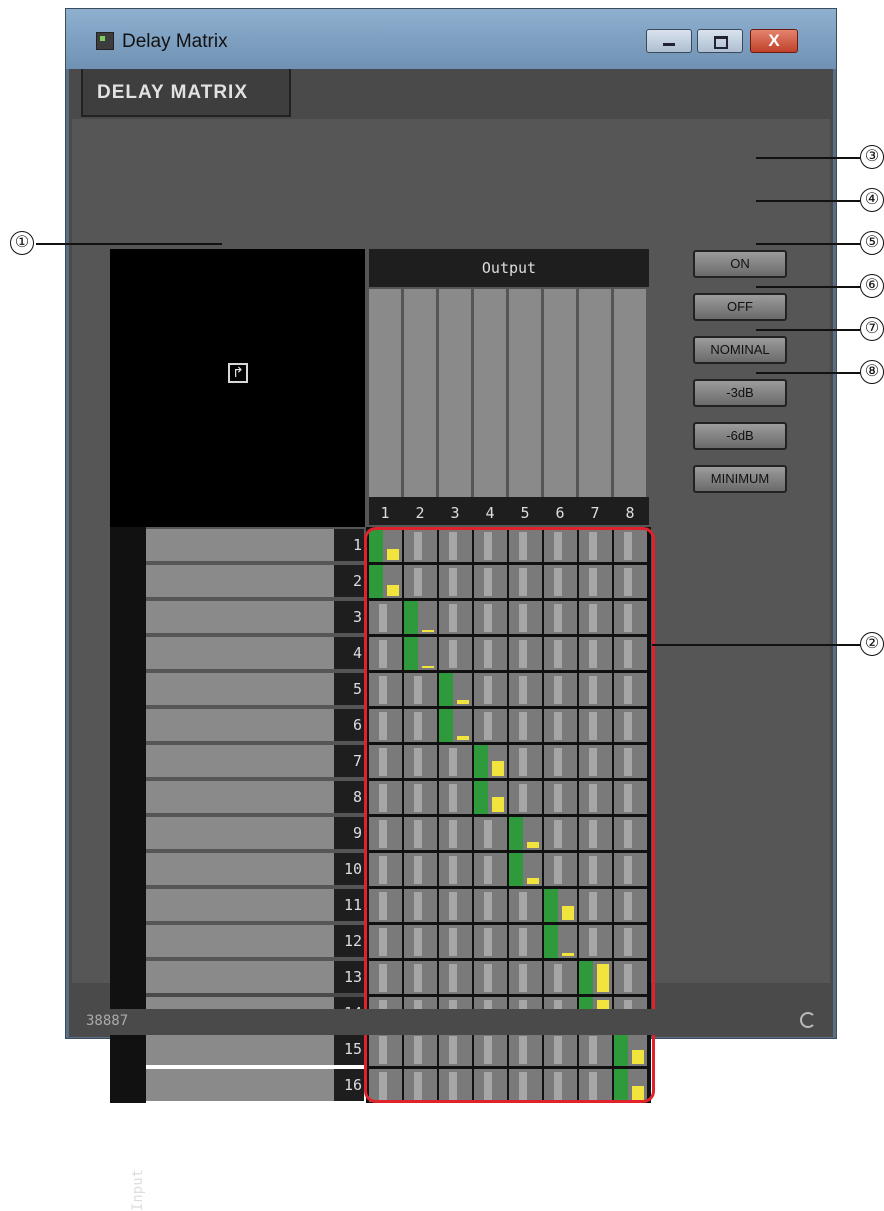  Describe the element at coordinates (525, 513) in the screenshot. I see `output-number: 5` at that location.